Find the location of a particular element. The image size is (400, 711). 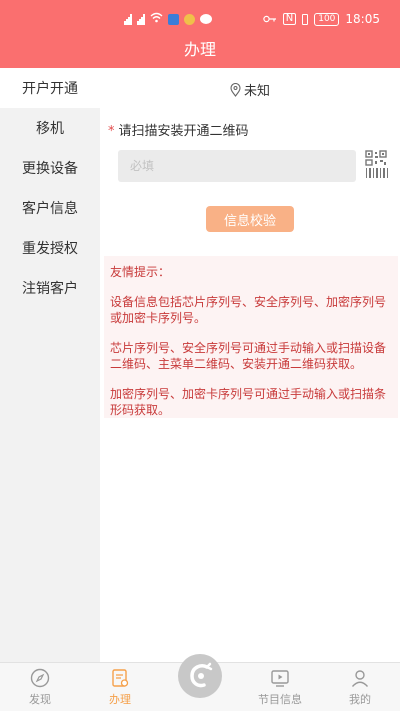

sidebar-item-relocate: 移机 is located at coordinates (50, 128).